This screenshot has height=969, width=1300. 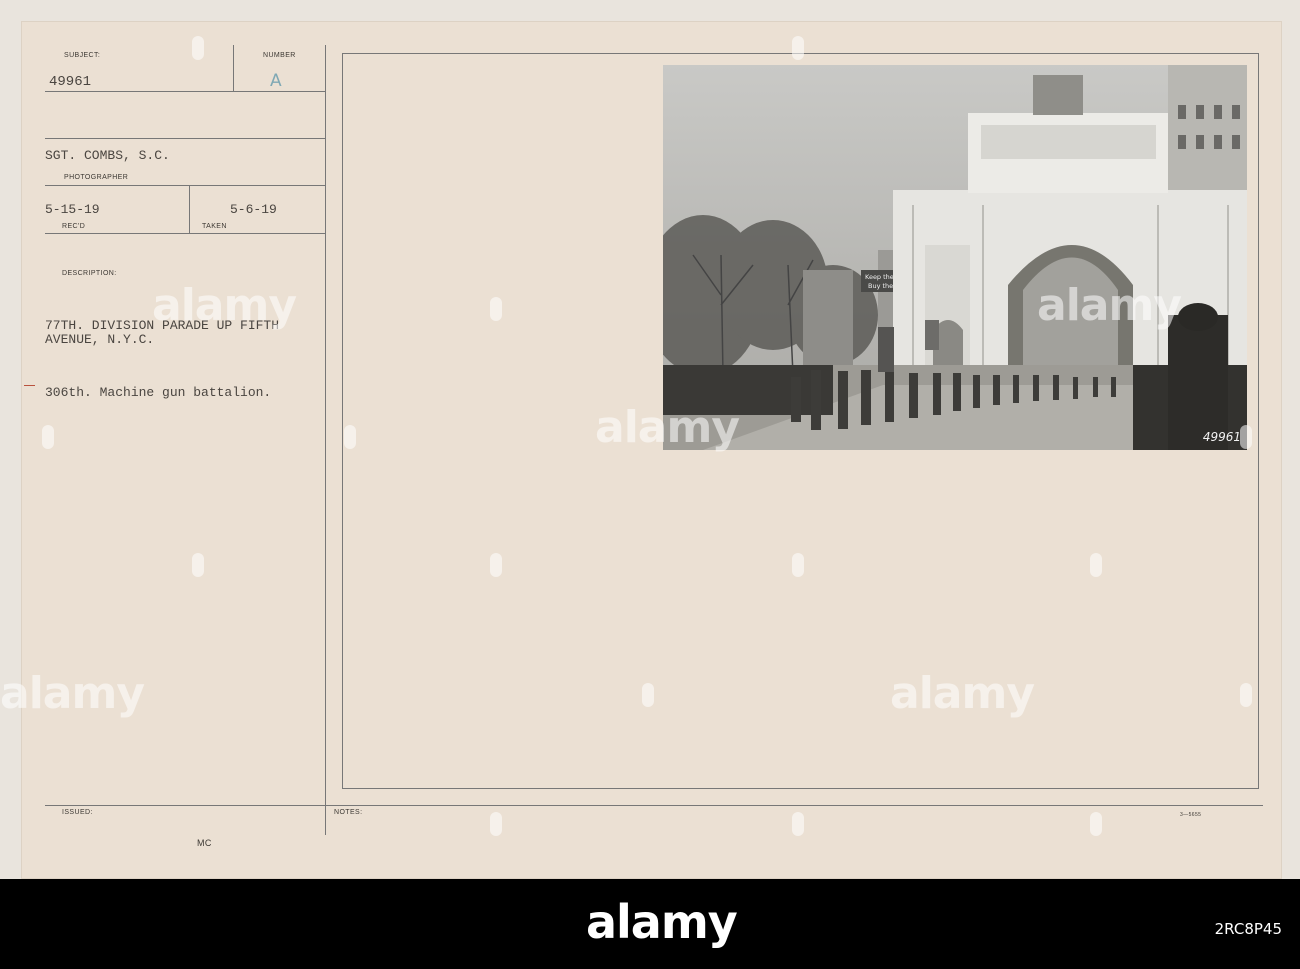 I want to click on footer-logo: alamy, so click(x=662, y=922).